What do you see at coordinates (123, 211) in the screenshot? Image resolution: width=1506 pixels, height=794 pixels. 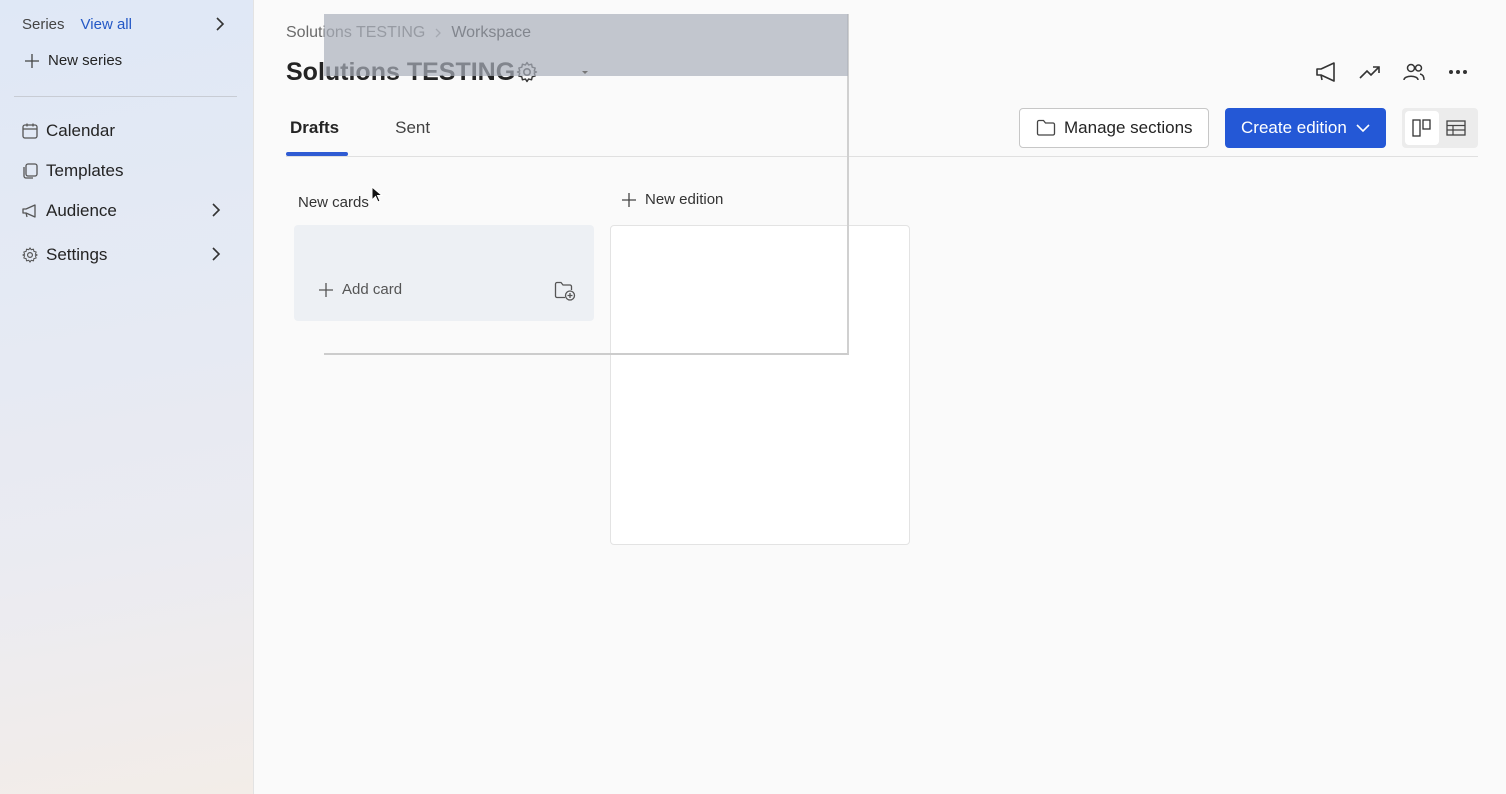 I see `sidebar-item-audience: Audience` at bounding box center [123, 211].